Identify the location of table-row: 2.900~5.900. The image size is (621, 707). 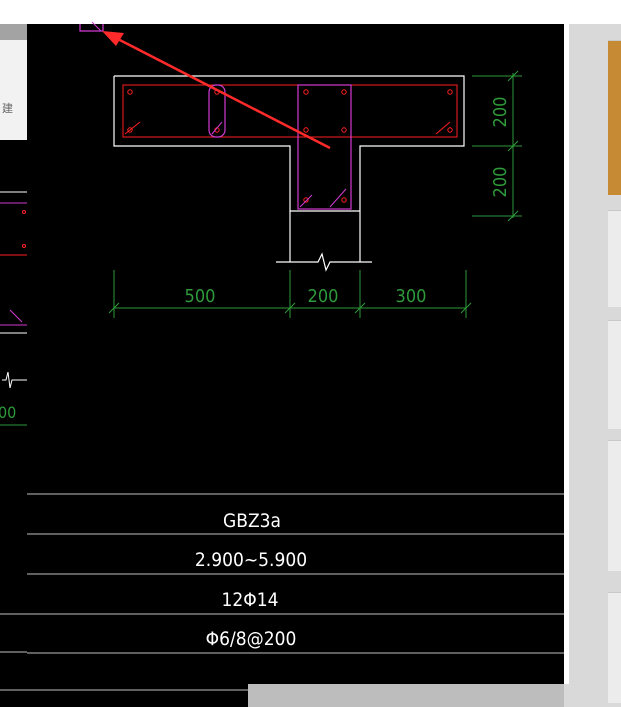
(251, 560).